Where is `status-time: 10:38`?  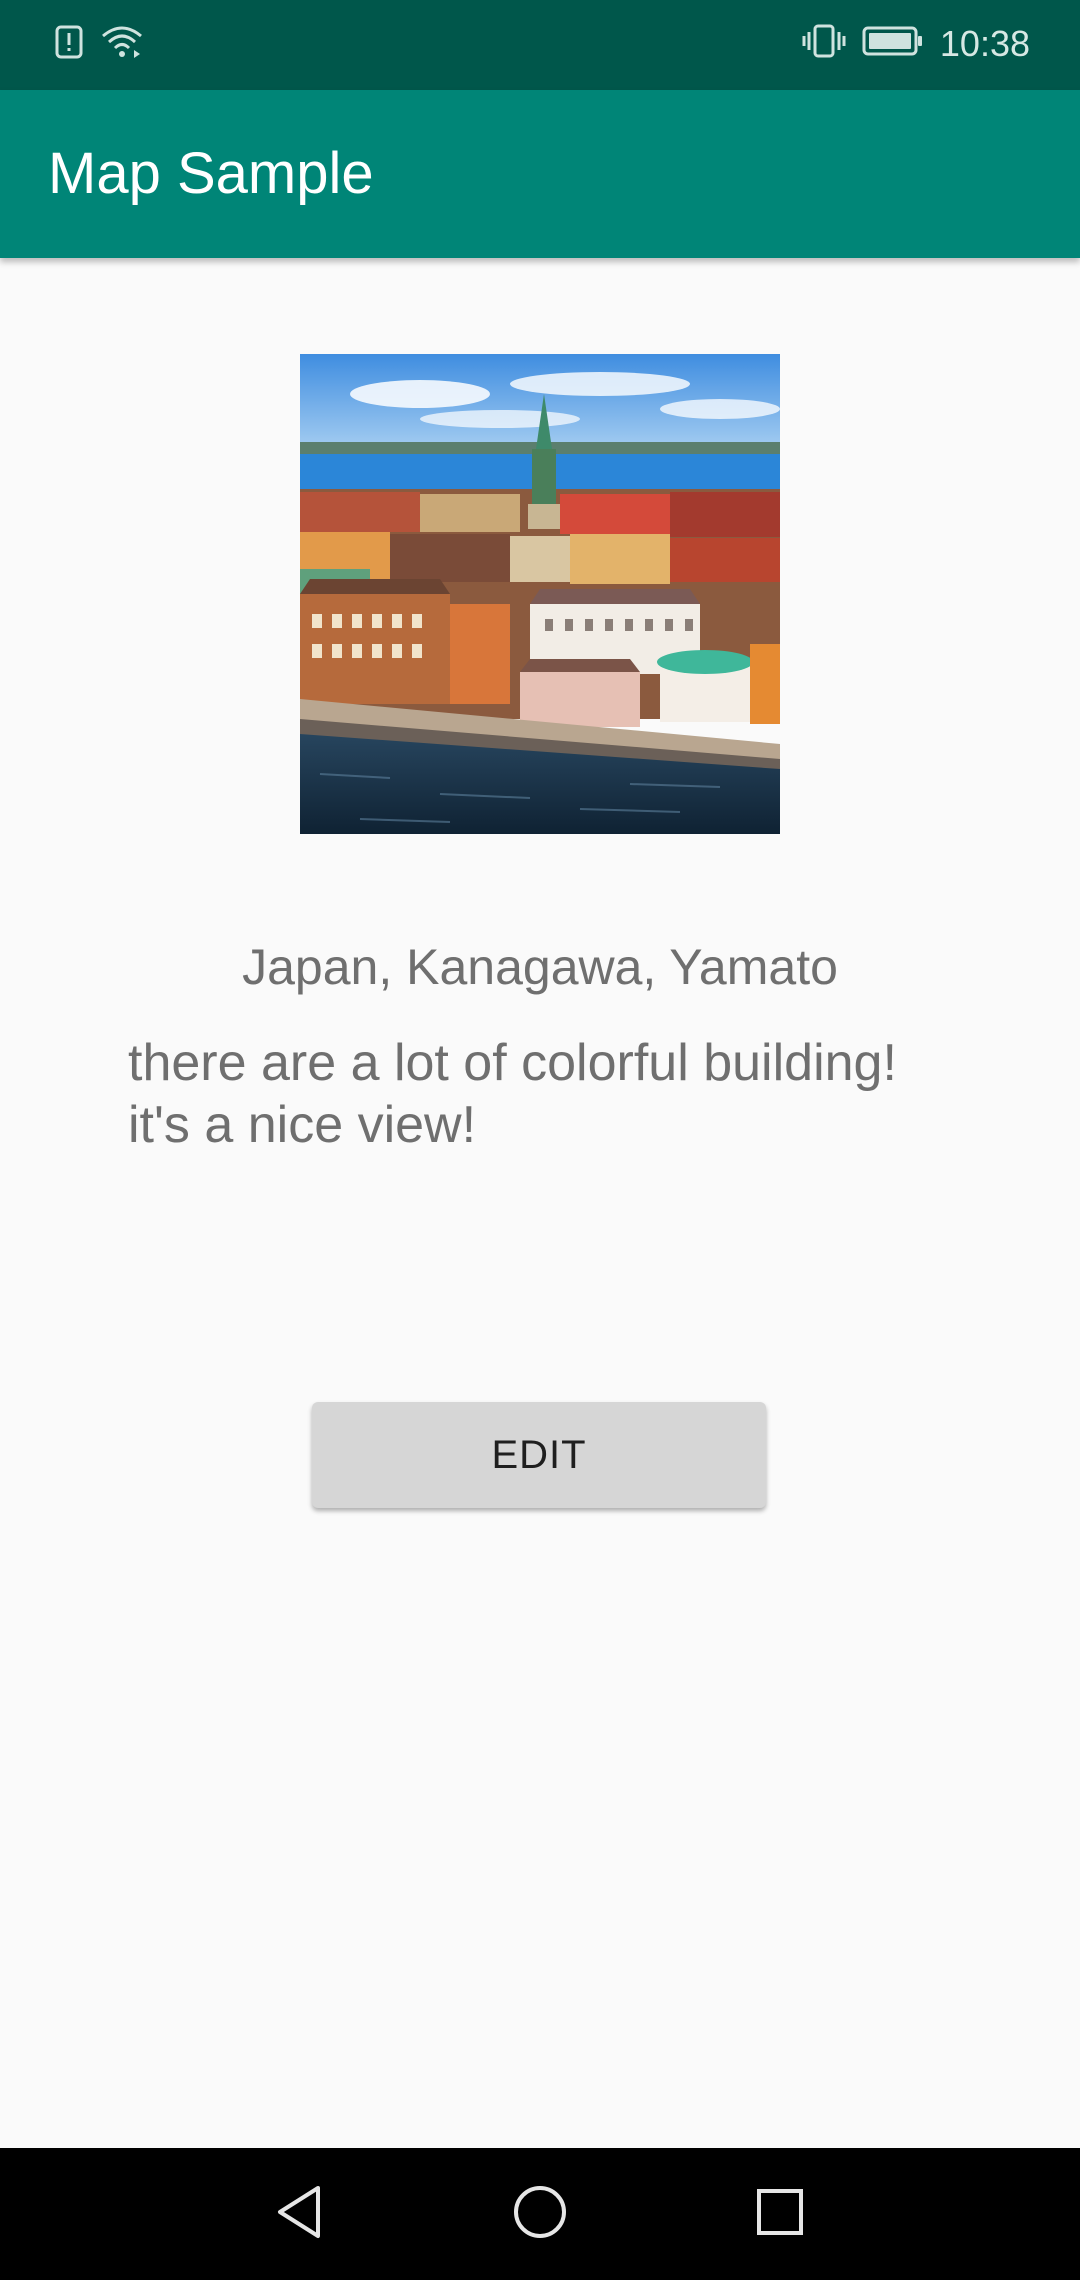
status-time: 10:38 is located at coordinates (984, 43).